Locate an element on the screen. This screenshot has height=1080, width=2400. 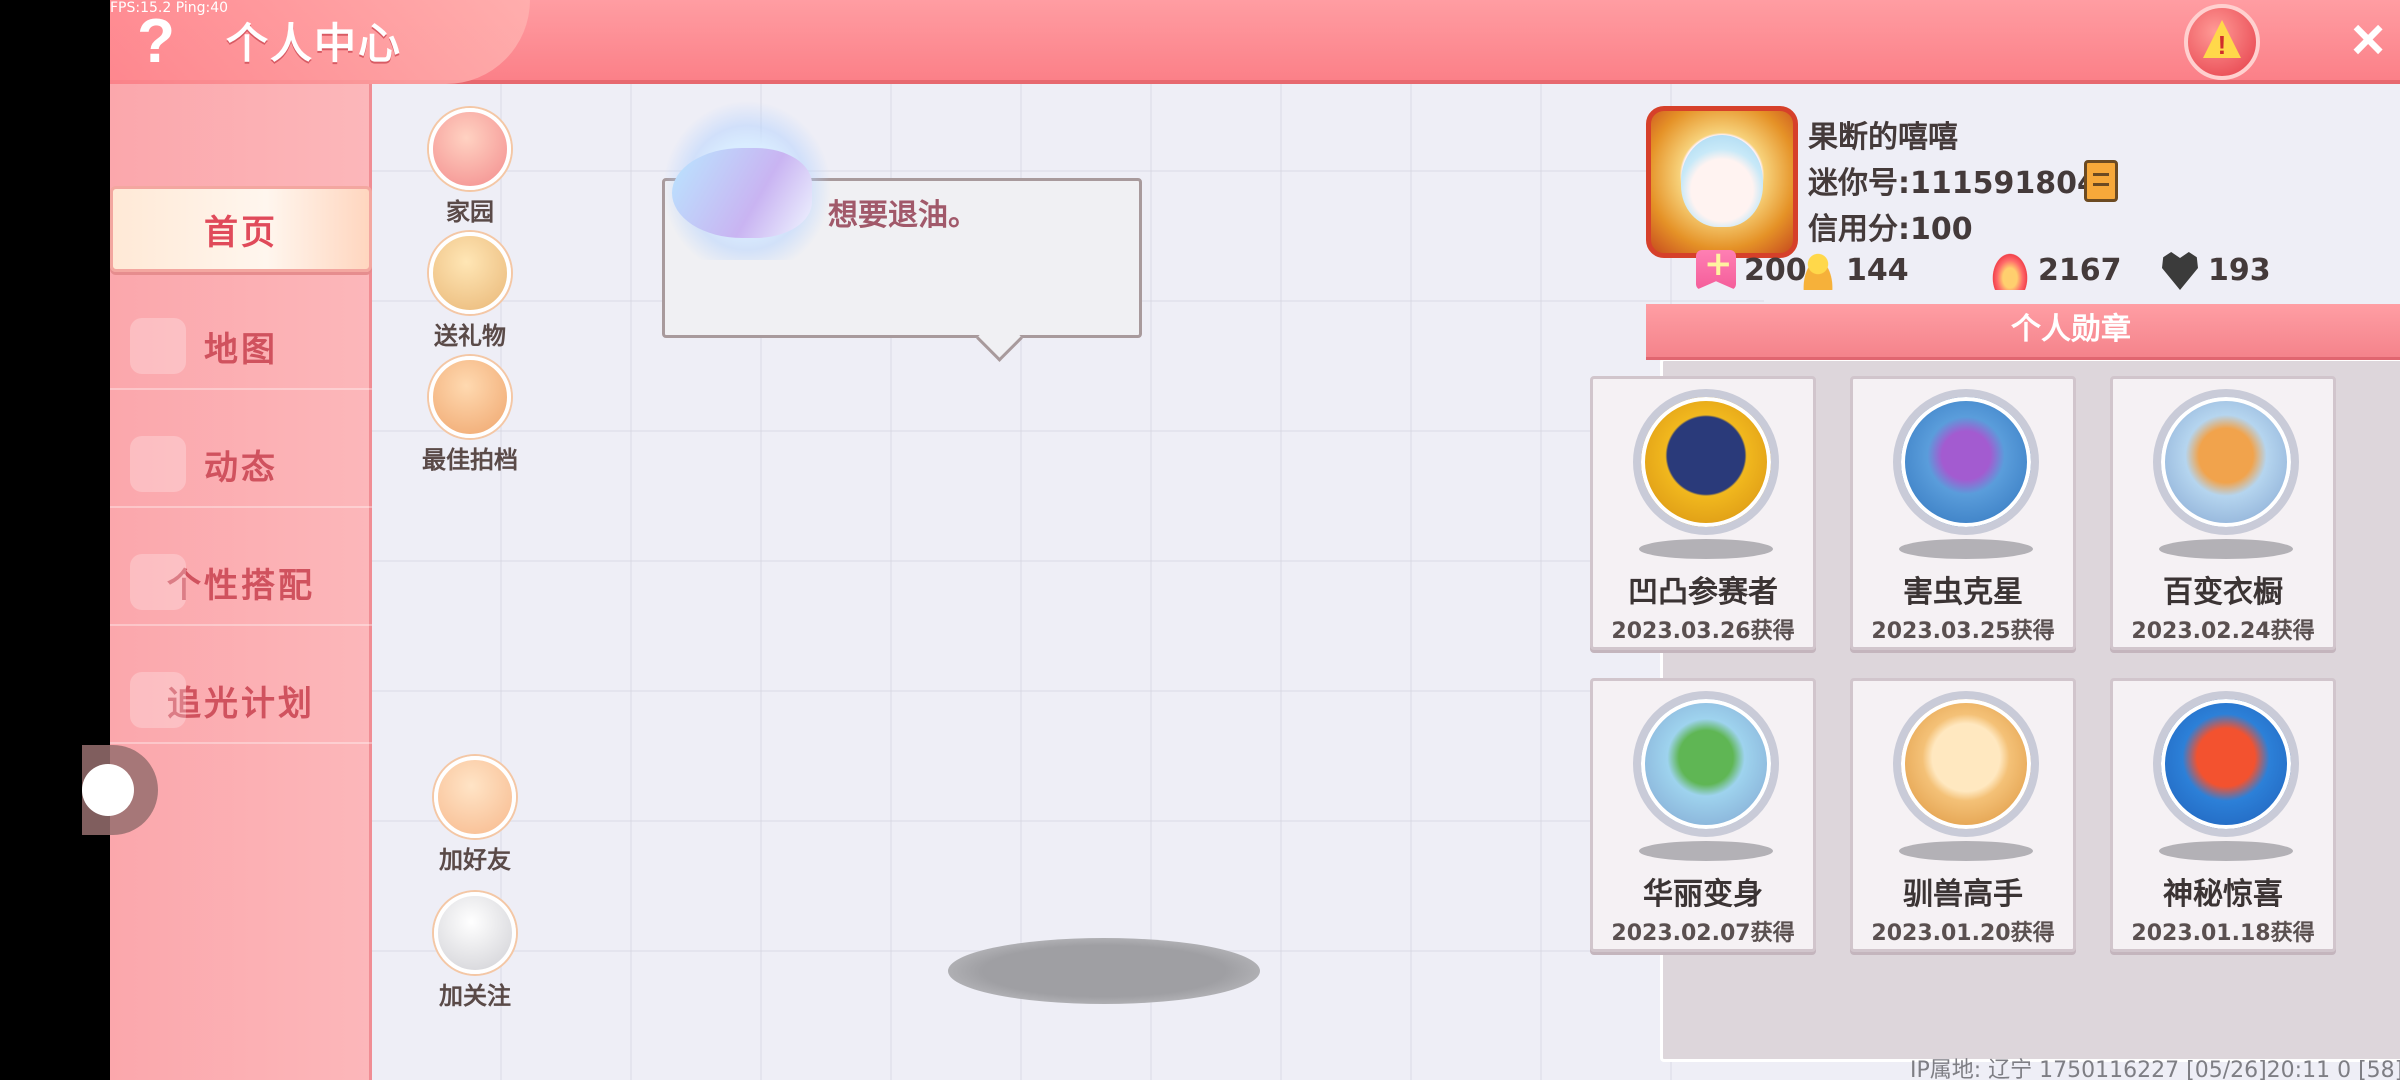
send-gift-button: 送礼物 is located at coordinates (470, 291).